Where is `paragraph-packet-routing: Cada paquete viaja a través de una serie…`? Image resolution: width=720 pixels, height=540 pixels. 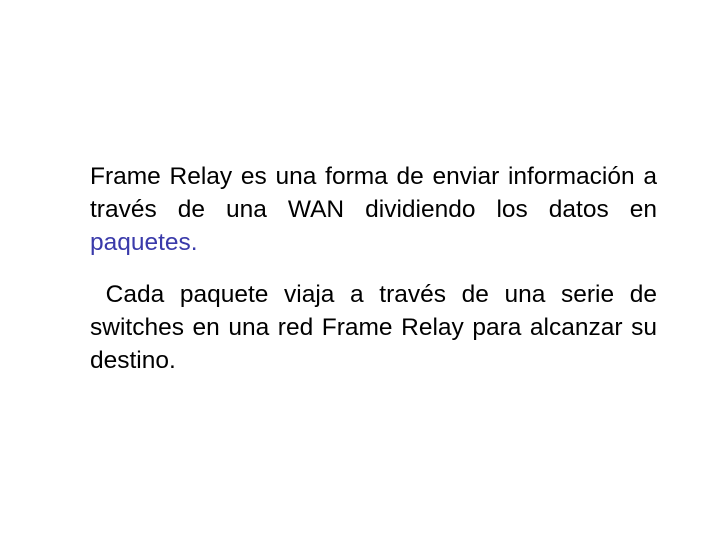
paragraph-packet-routing: Cada paquete viaja a través de una serie… is located at coordinates (373, 327).